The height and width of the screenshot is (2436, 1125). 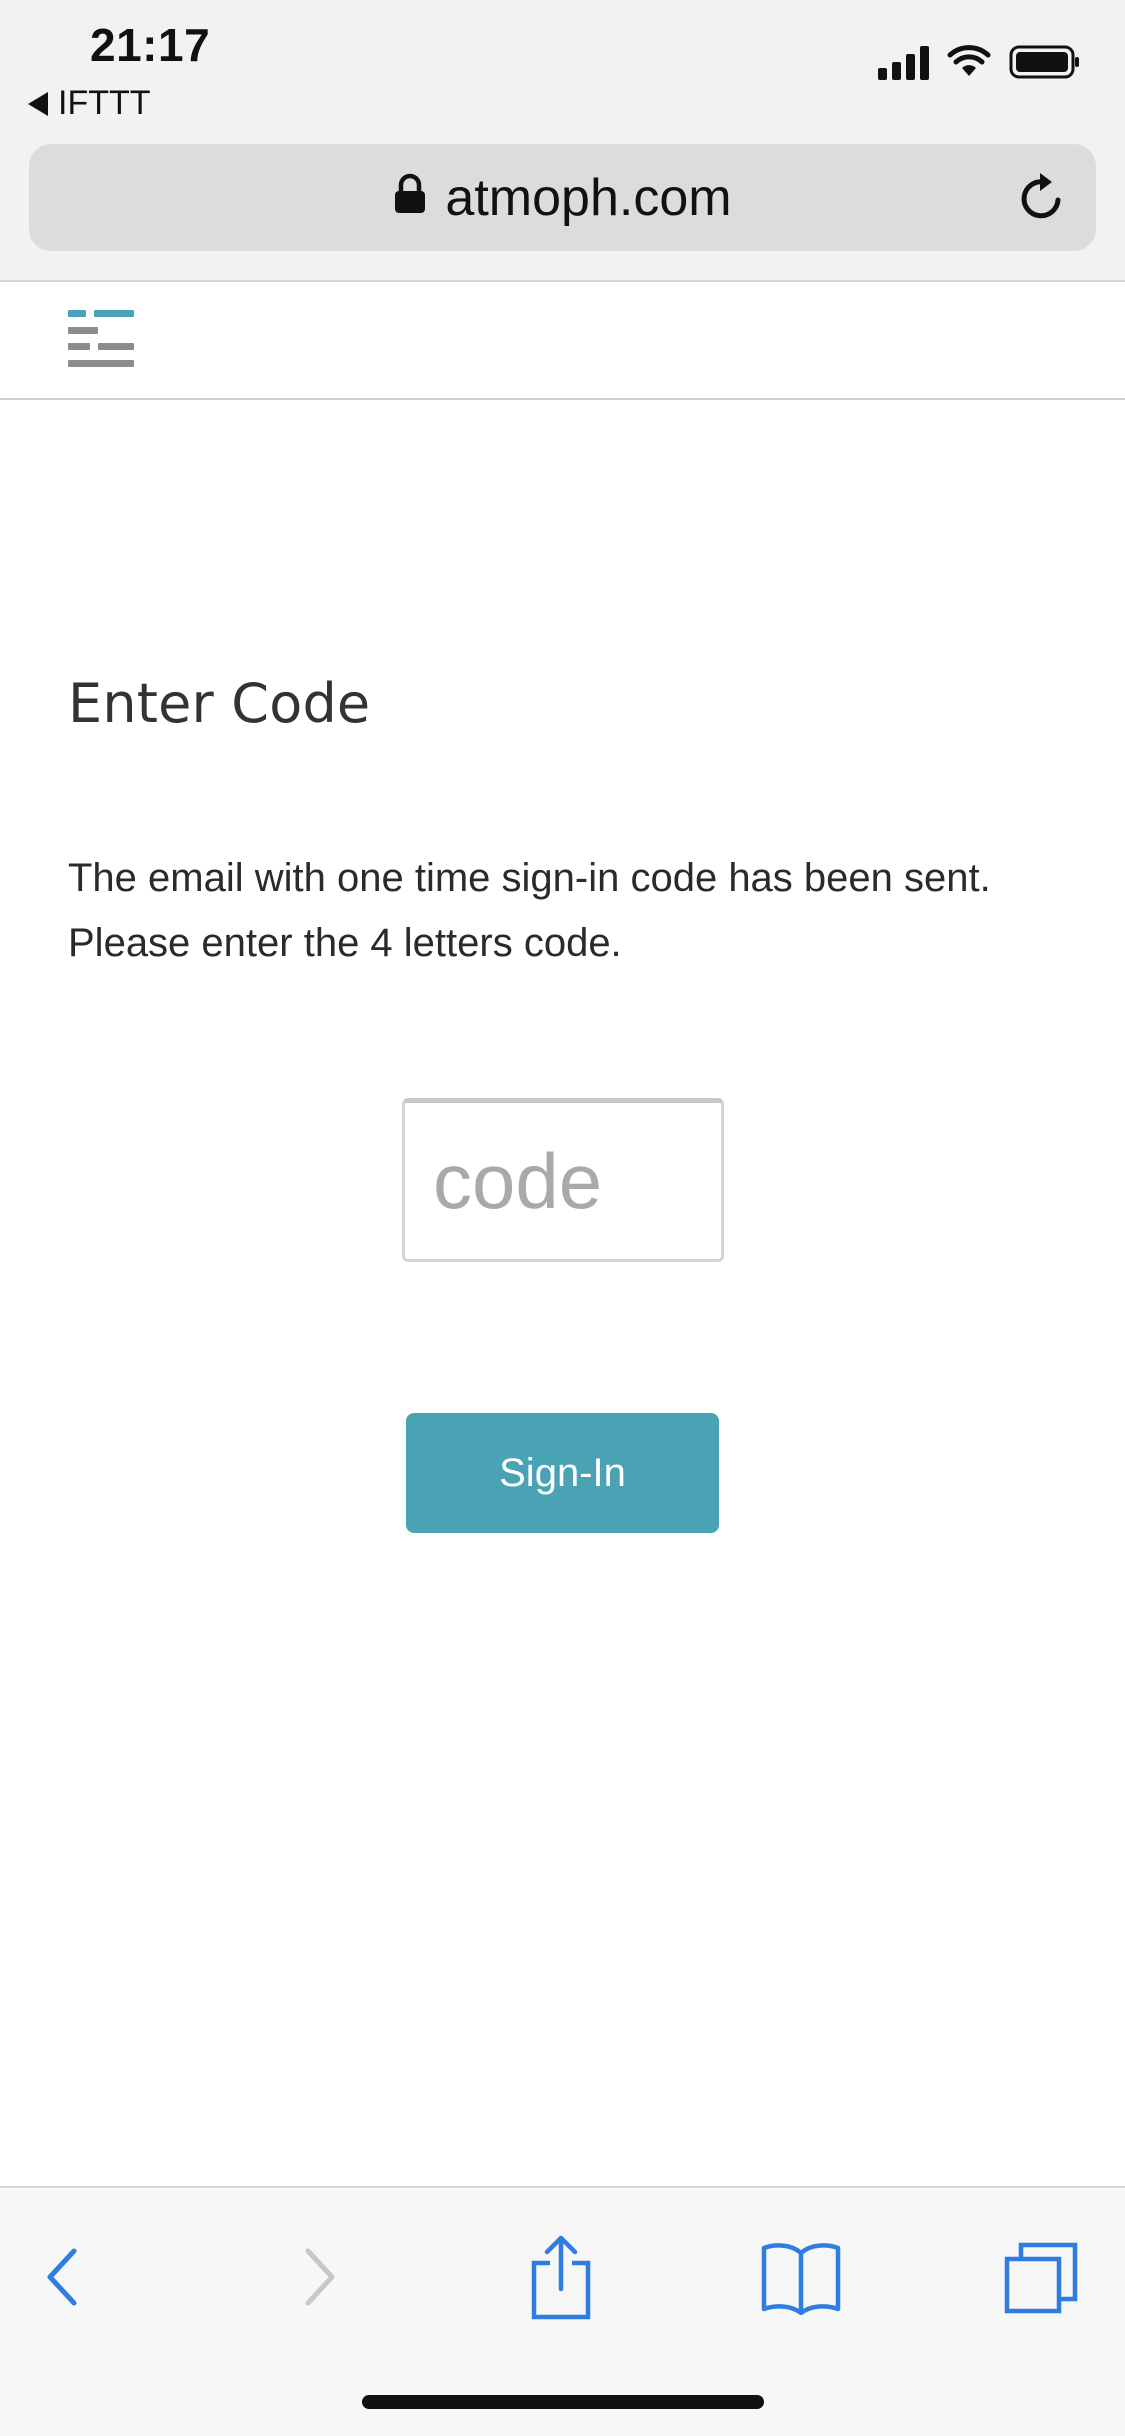 What do you see at coordinates (562, 341) in the screenshot?
I see `site-header` at bounding box center [562, 341].